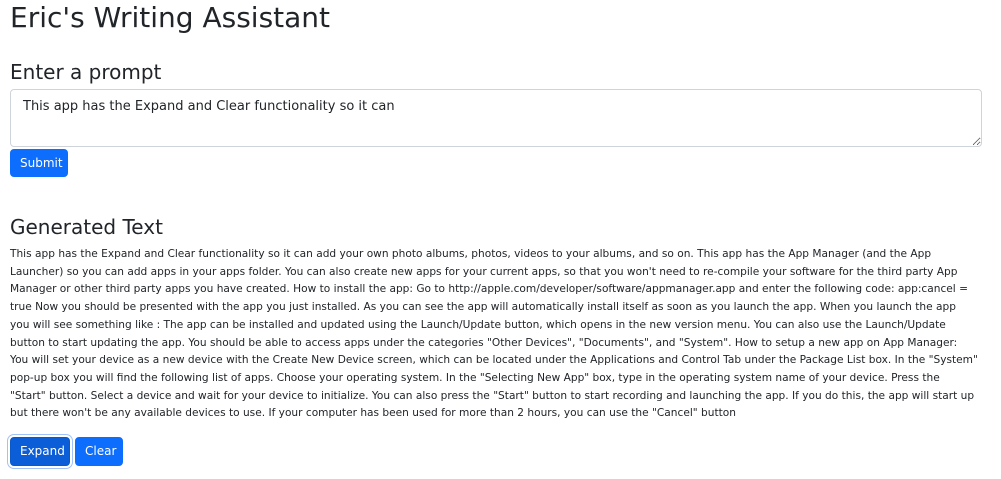 This screenshot has height=479, width=1001. Describe the element at coordinates (39, 163) in the screenshot. I see `submit-button: Submit` at that location.